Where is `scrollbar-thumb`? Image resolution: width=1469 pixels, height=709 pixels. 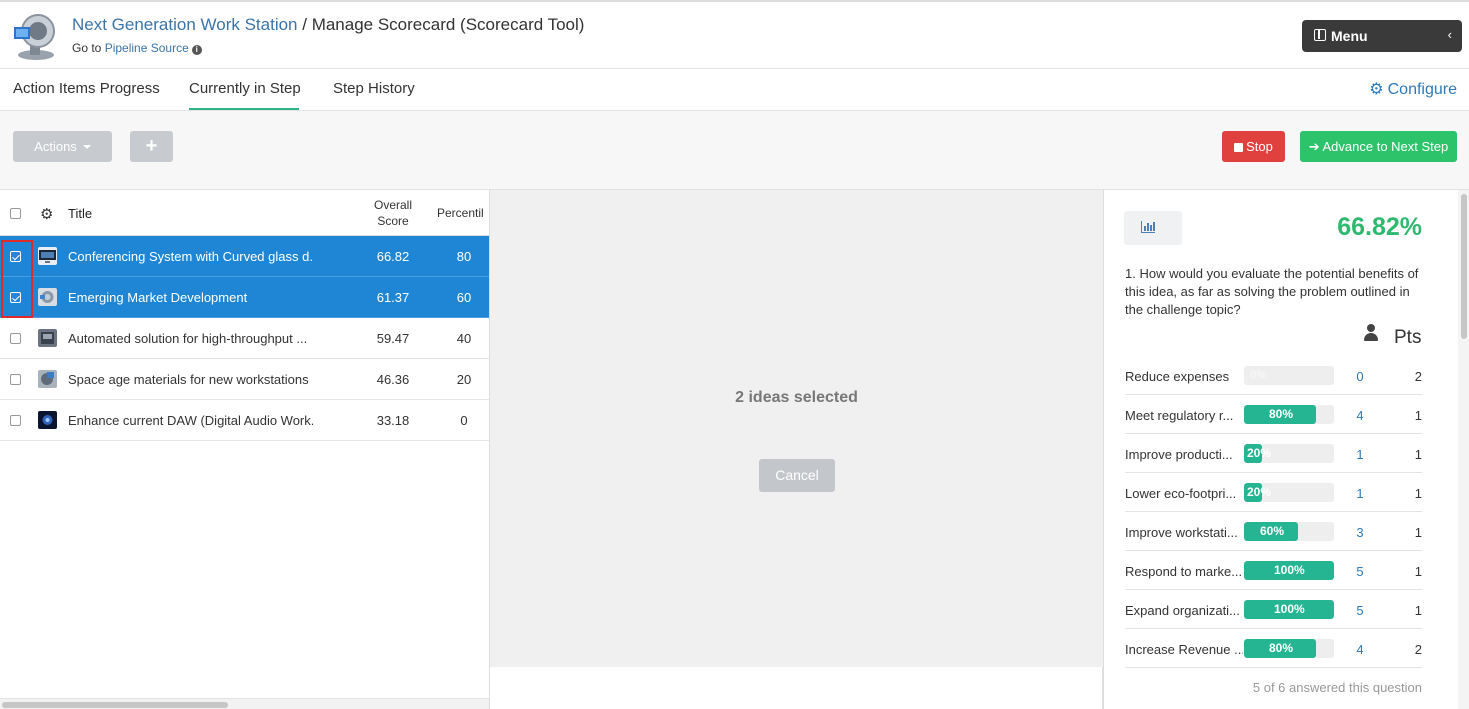
scrollbar-thumb is located at coordinates (115, 705).